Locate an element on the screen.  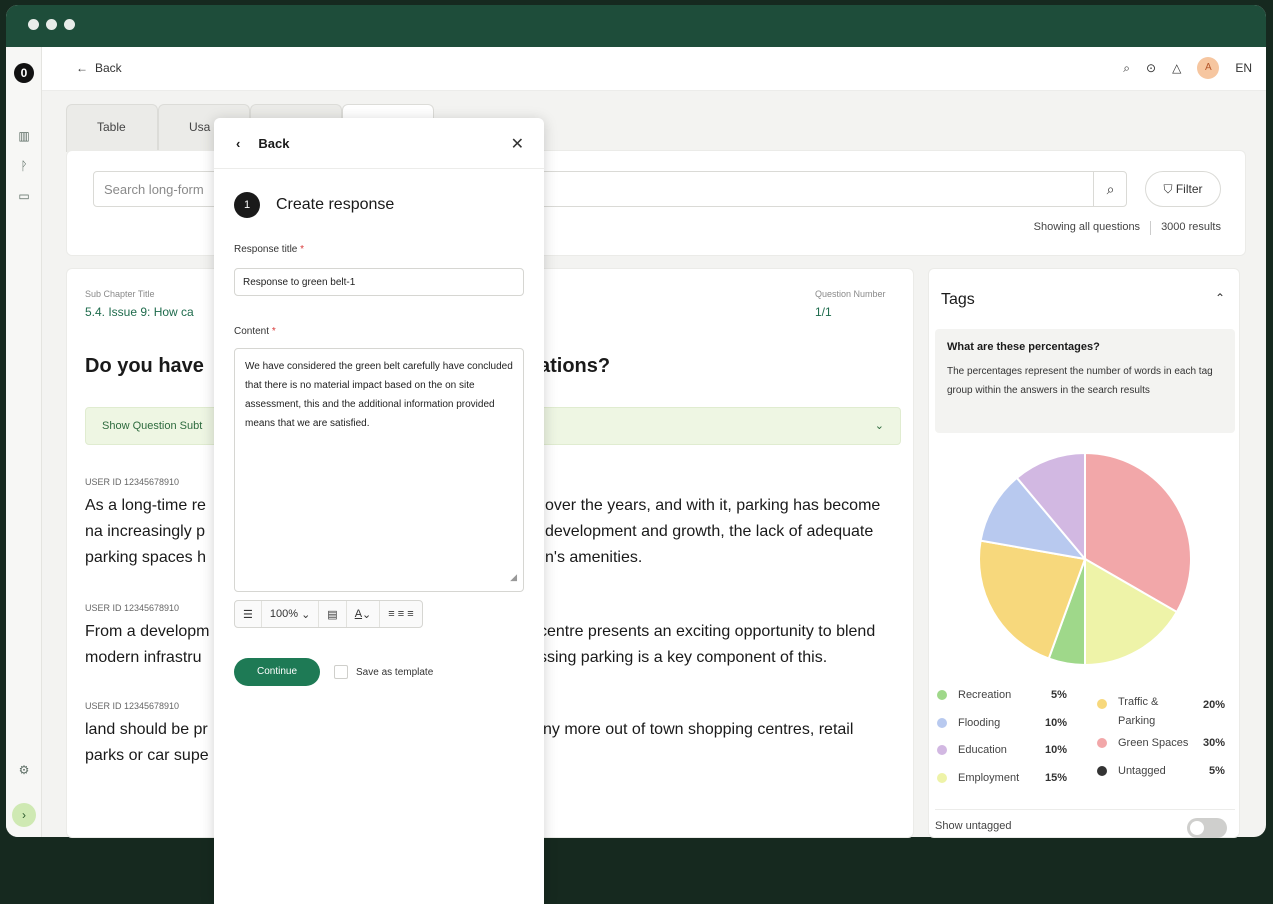
title-bar is located at coordinates (636, 26).